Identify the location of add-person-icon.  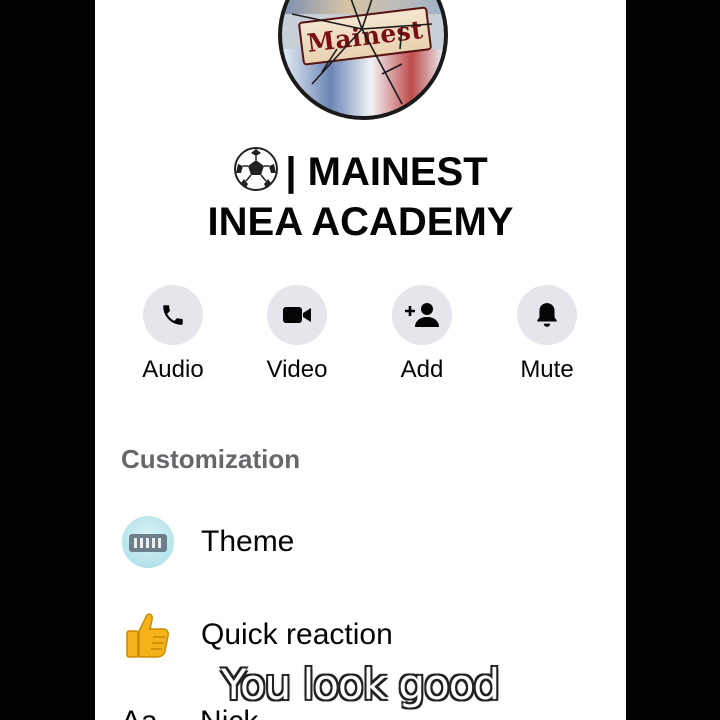
(422, 315).